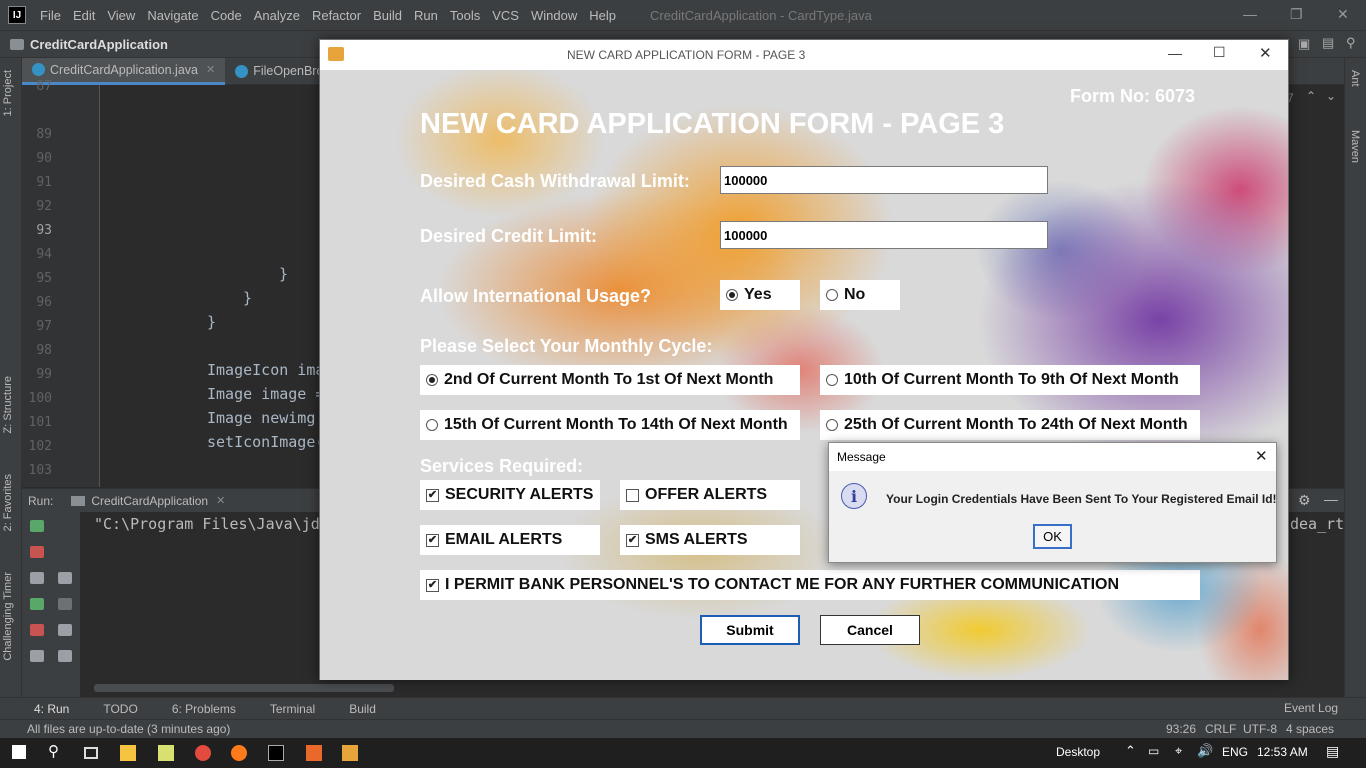 This screenshot has width=1366, height=768. I want to click on windows-start-icon, so click(19, 752).